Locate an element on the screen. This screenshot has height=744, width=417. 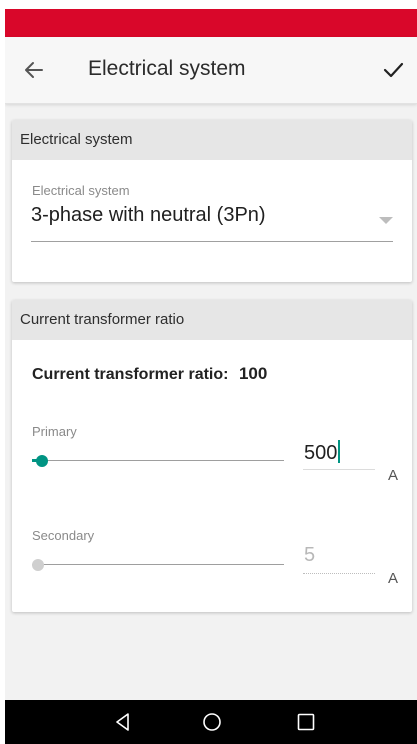
ratio-summary: Current transformer ratio: 100 is located at coordinates (149, 374).